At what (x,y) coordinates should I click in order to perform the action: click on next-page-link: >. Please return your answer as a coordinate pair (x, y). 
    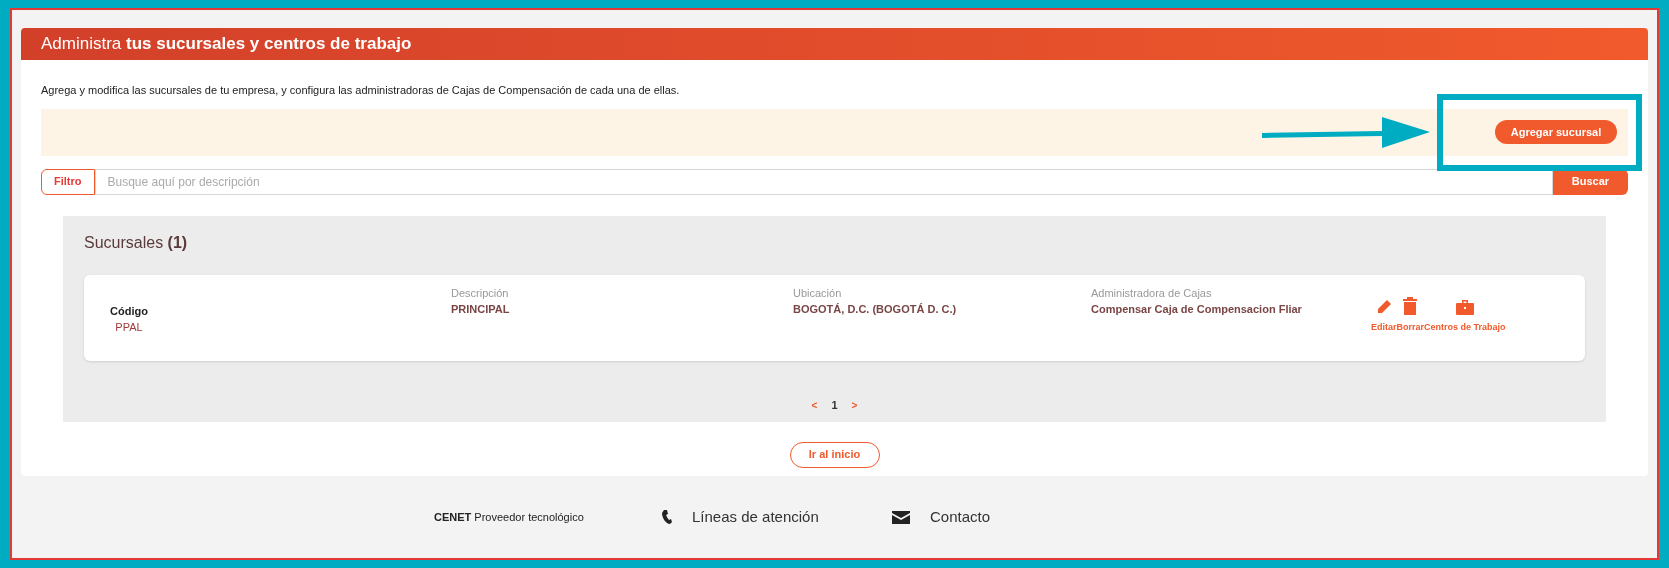
    Looking at the image, I should click on (854, 405).